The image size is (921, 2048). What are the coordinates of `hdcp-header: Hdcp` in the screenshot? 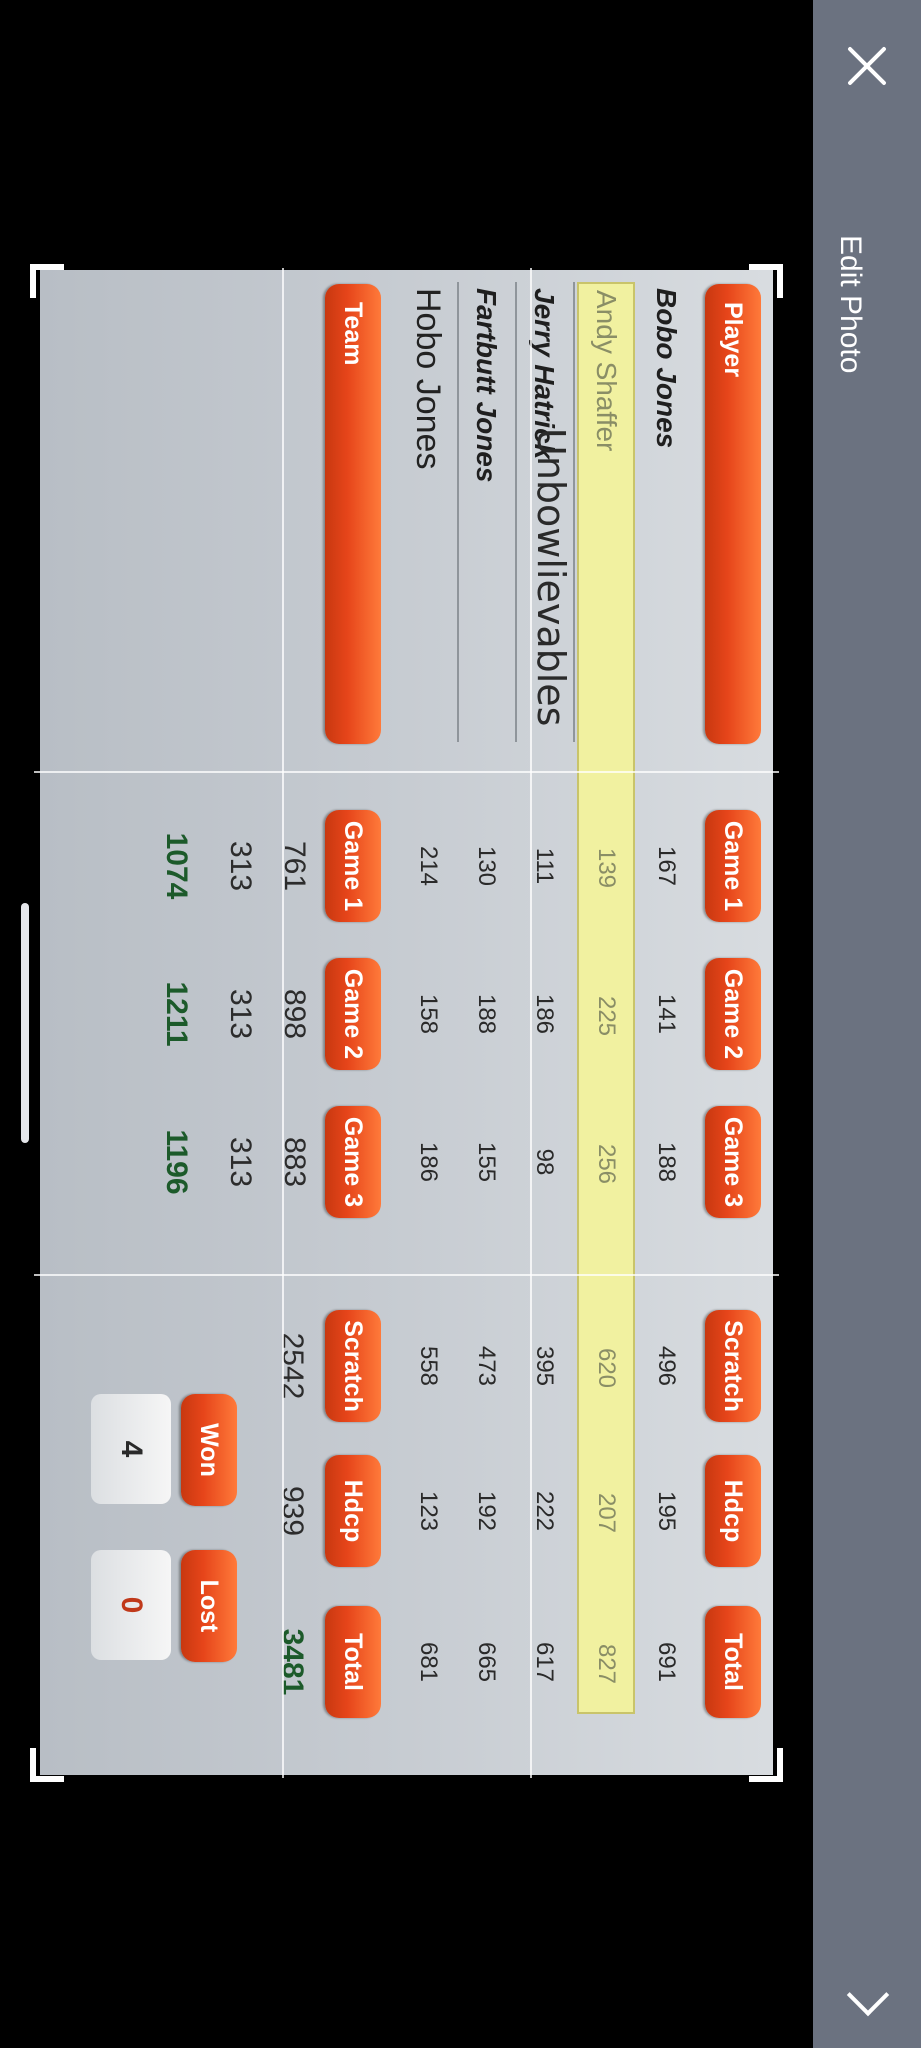 It's located at (733, 1511).